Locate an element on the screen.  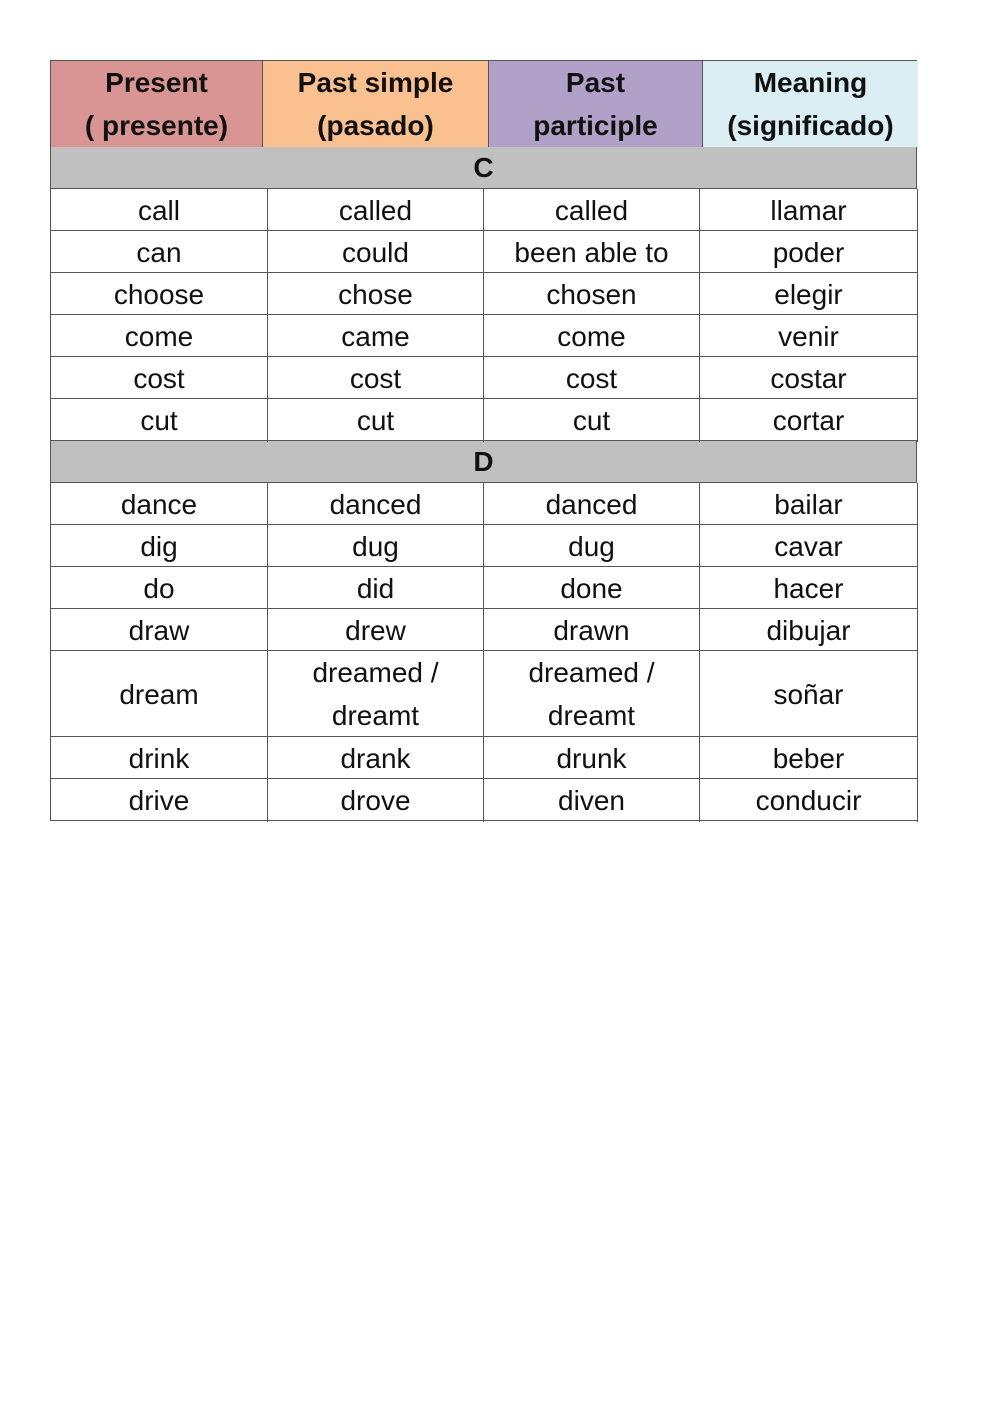
cell-past-simple: cost is located at coordinates (376, 378).